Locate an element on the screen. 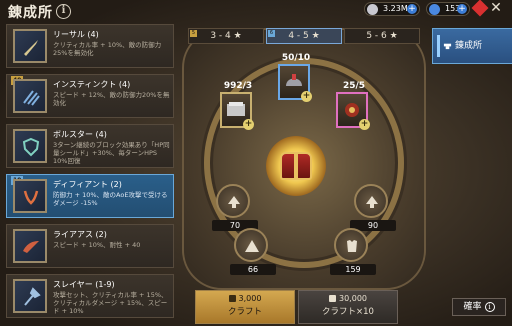  sword-icon is located at coordinates (31, 48).